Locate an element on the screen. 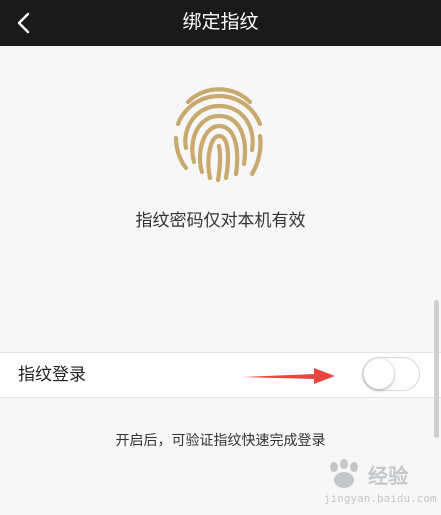 This screenshot has width=441, height=515. fingerprint-icon is located at coordinates (218, 135).